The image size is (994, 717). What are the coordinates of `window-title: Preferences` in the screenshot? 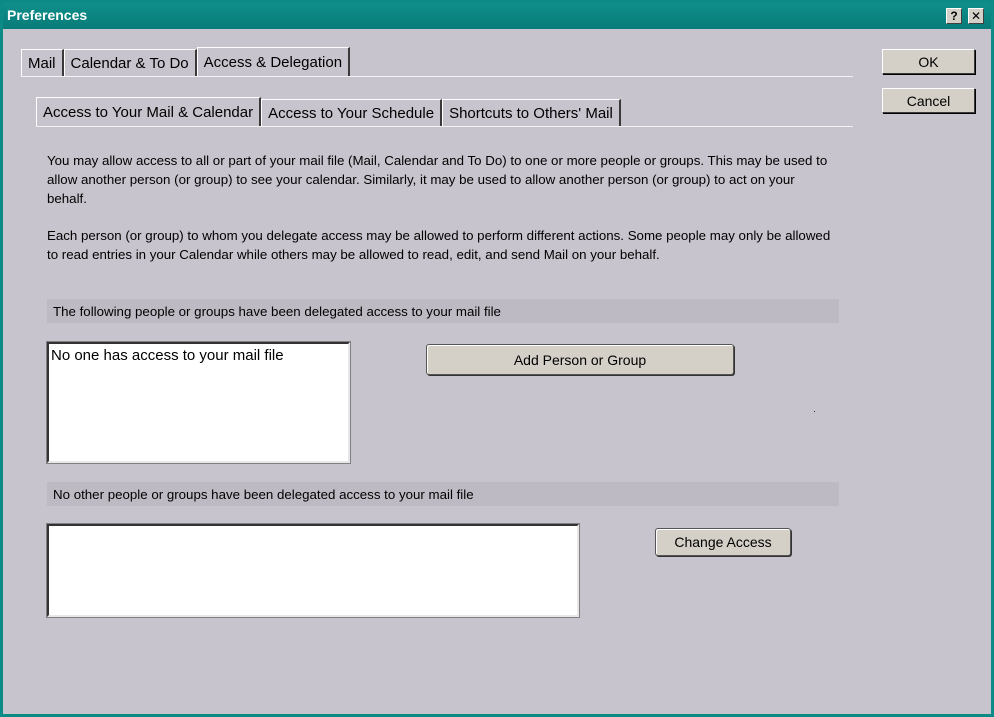 It's located at (47, 15).